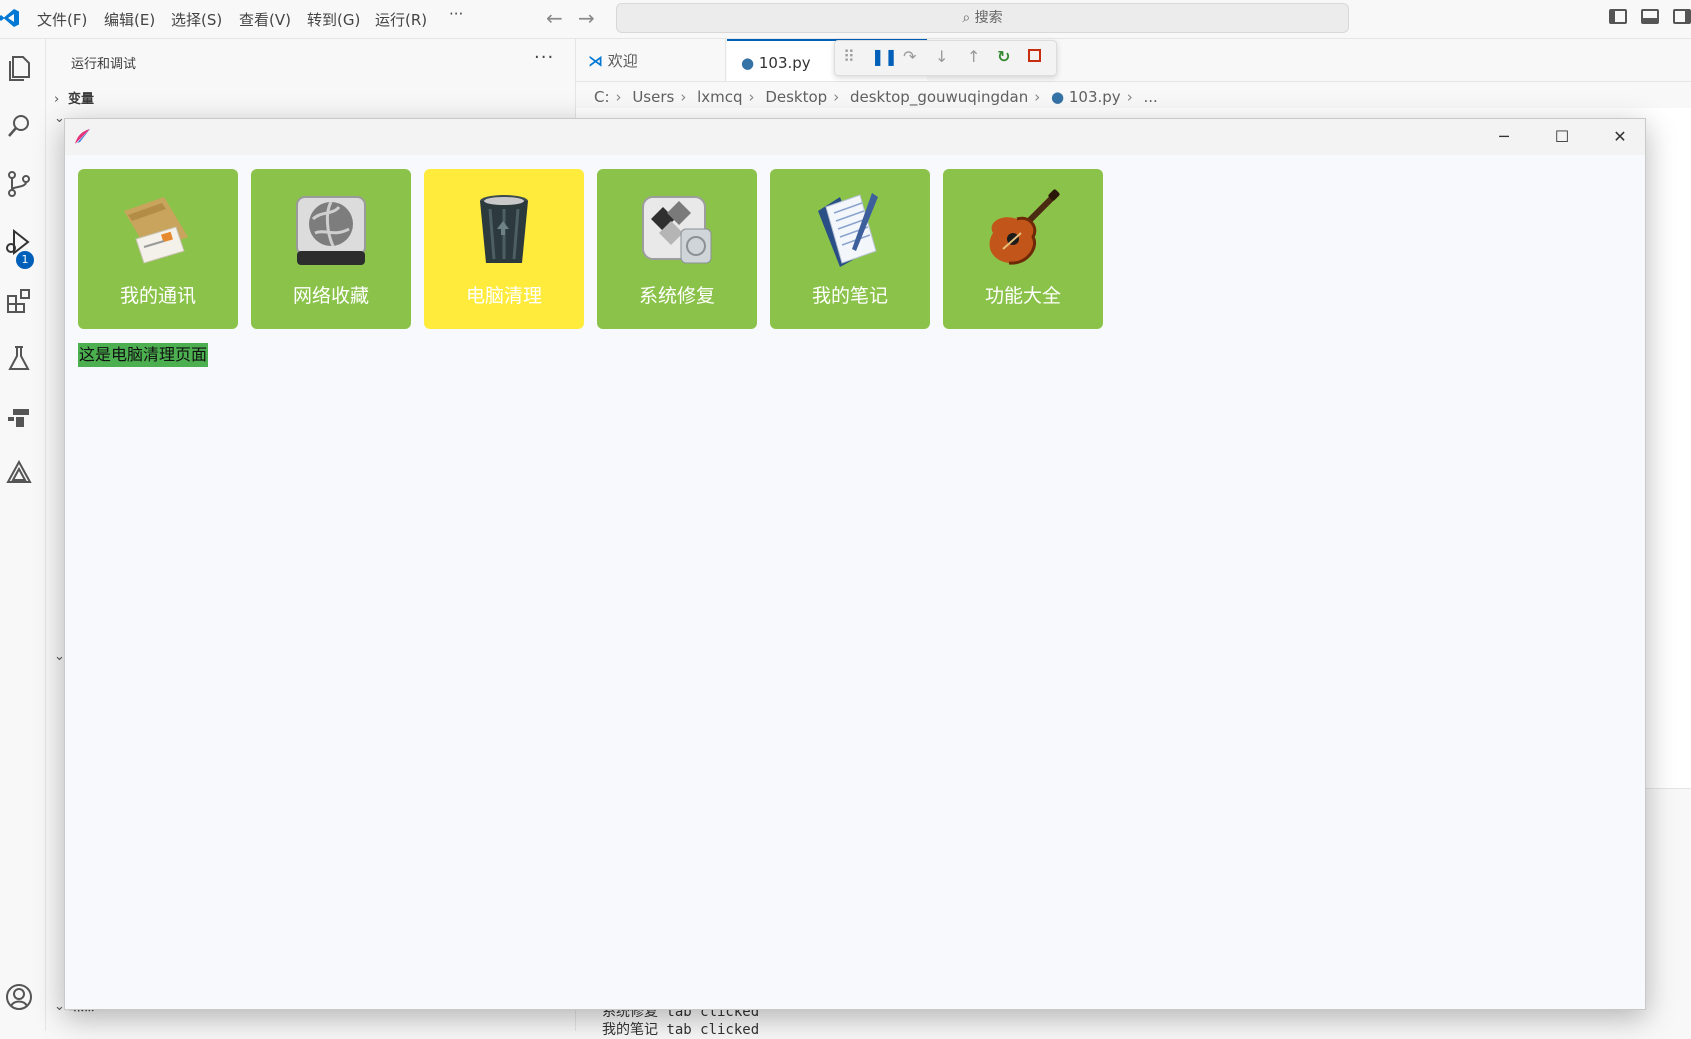 This screenshot has height=1039, width=1691. Describe the element at coordinates (1682, 16) in the screenshot. I see `toggle-secondary-sidebar-icon` at that location.